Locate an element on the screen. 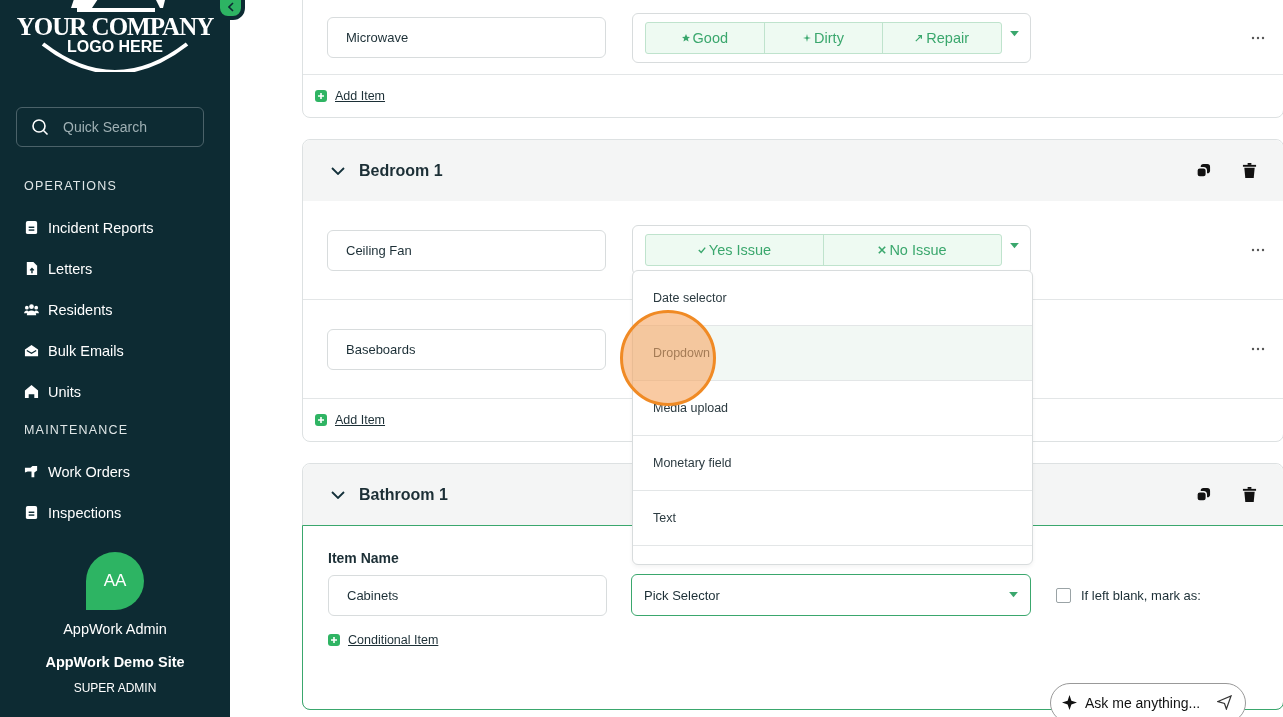 This screenshot has width=1283, height=717. cross-icon is located at coordinates (882, 250).